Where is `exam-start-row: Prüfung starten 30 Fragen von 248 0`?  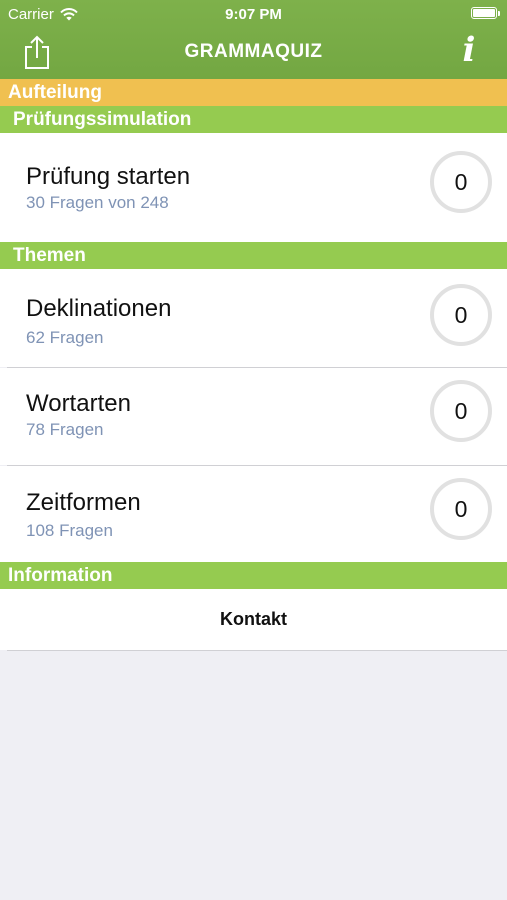
exam-start-row: Prüfung starten 30 Fragen von 248 0 is located at coordinates (253, 187).